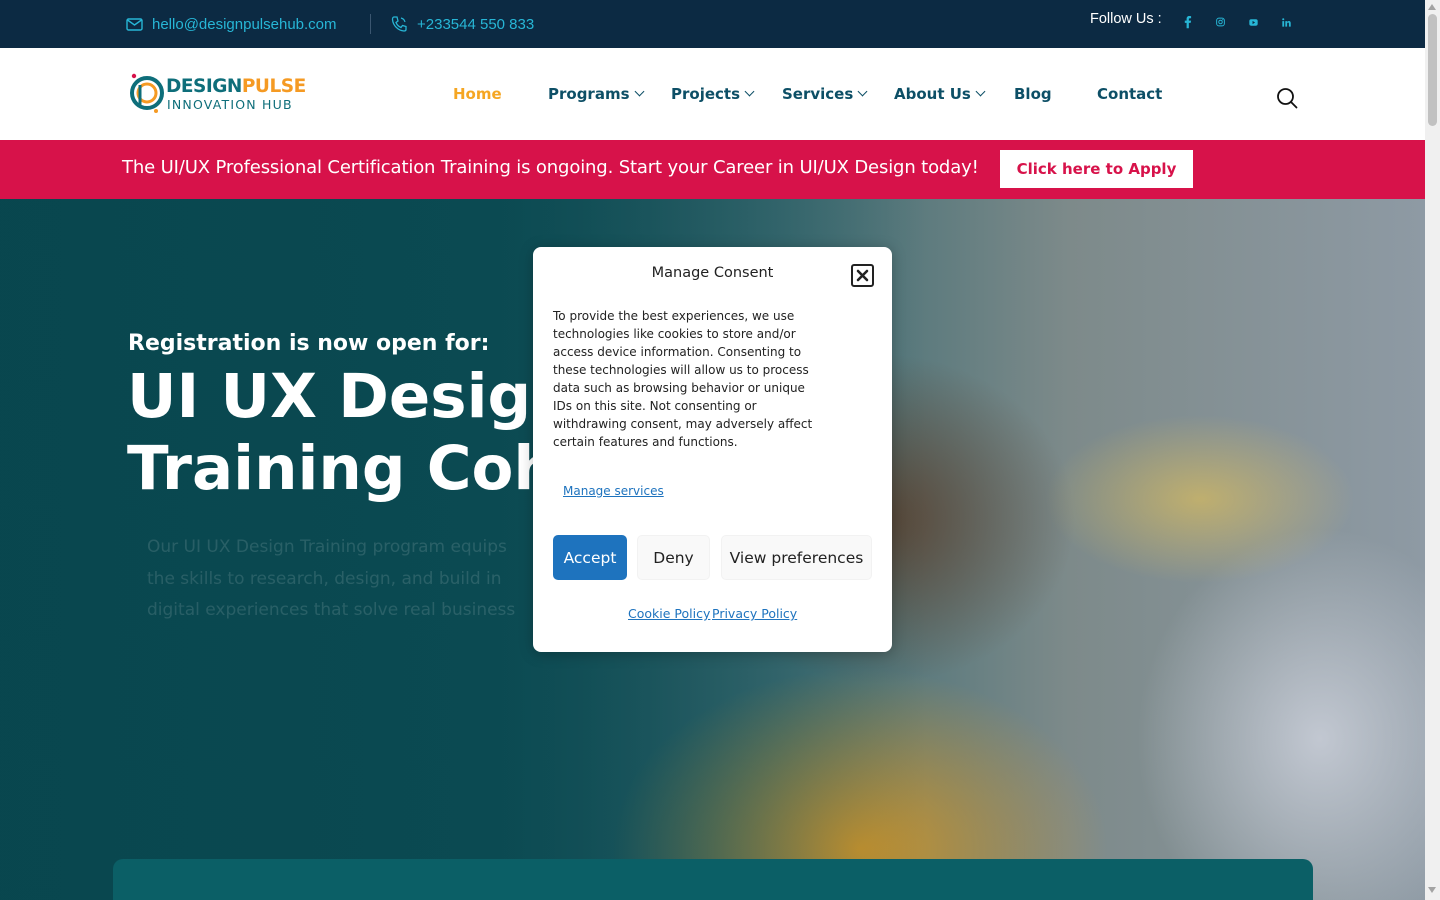  What do you see at coordinates (613, 491) in the screenshot?
I see `manage-services-link: Manage services` at bounding box center [613, 491].